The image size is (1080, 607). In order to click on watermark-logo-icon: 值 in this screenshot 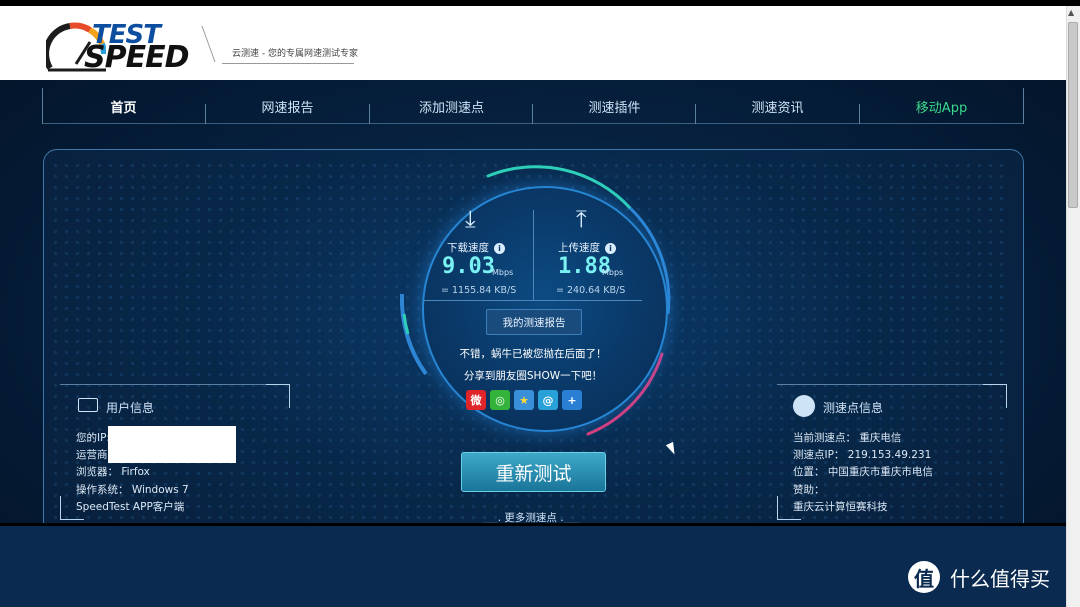, I will do `click(924, 577)`.